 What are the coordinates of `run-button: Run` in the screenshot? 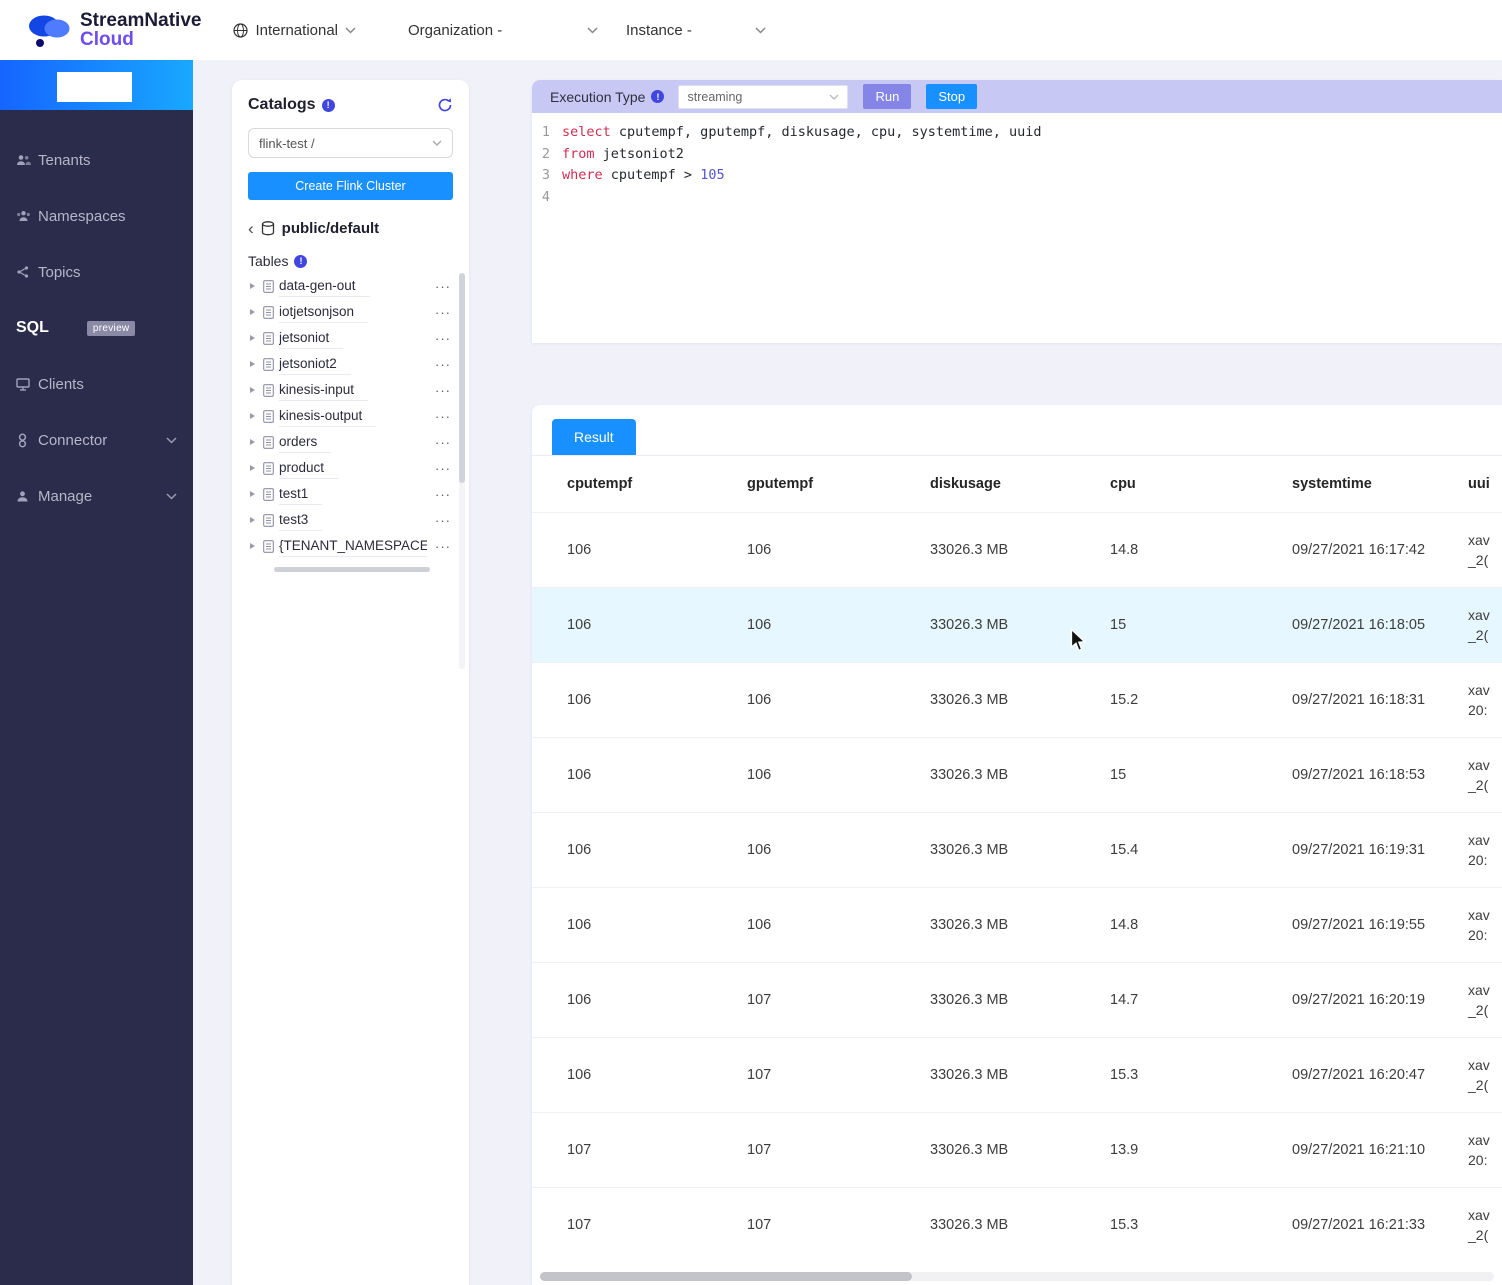 It's located at (887, 96).